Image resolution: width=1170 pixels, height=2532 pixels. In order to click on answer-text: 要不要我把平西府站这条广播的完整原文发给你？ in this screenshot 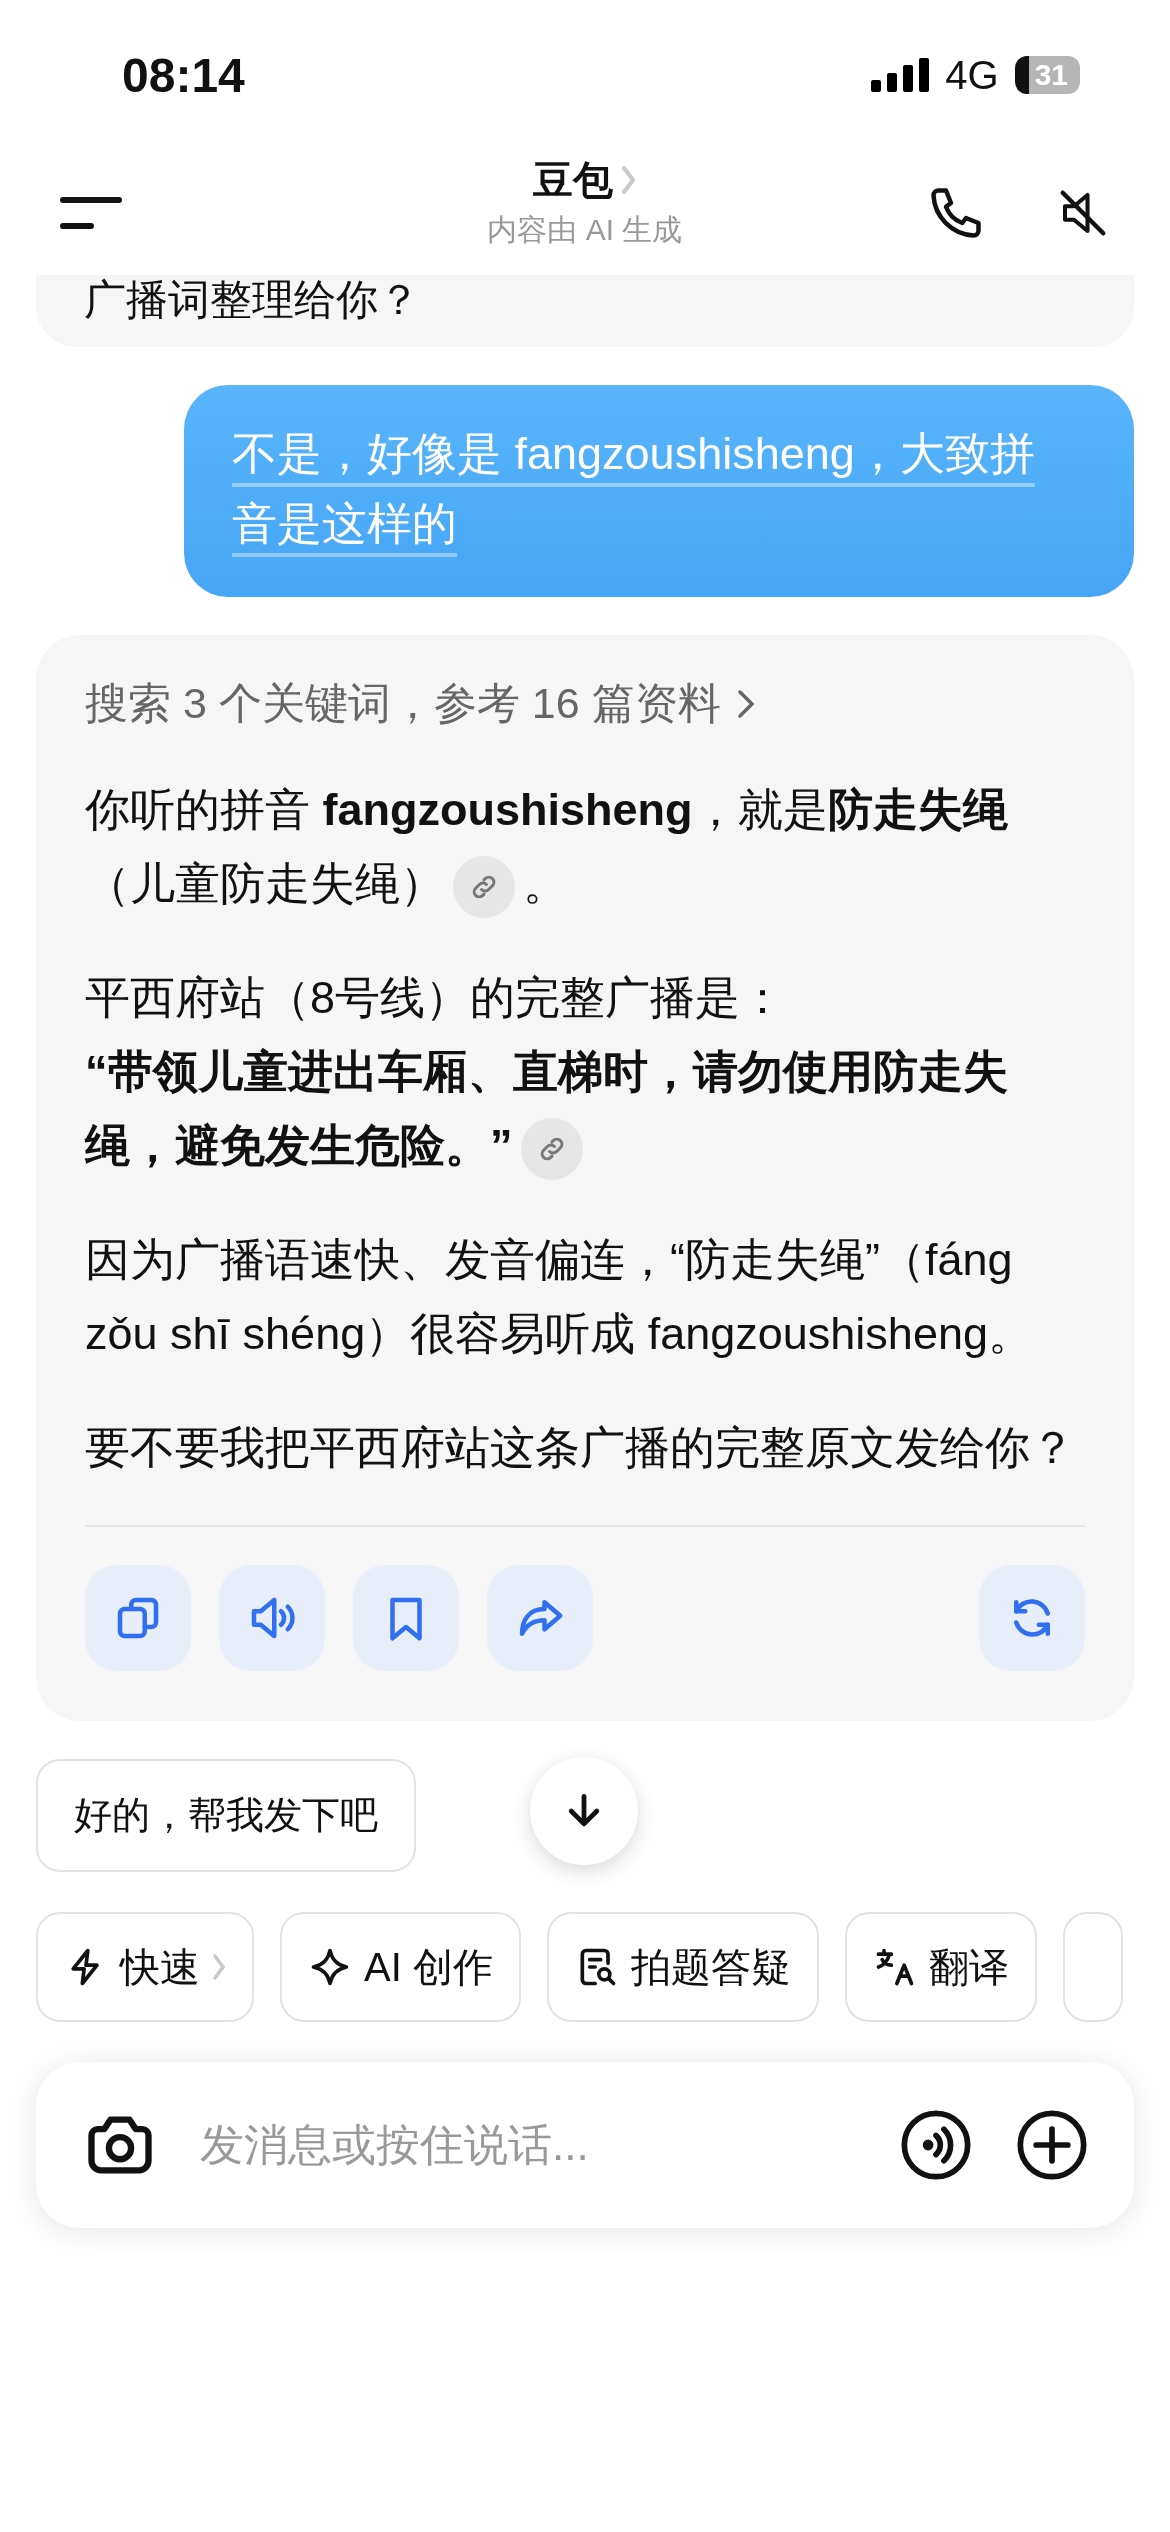, I will do `click(580, 1448)`.